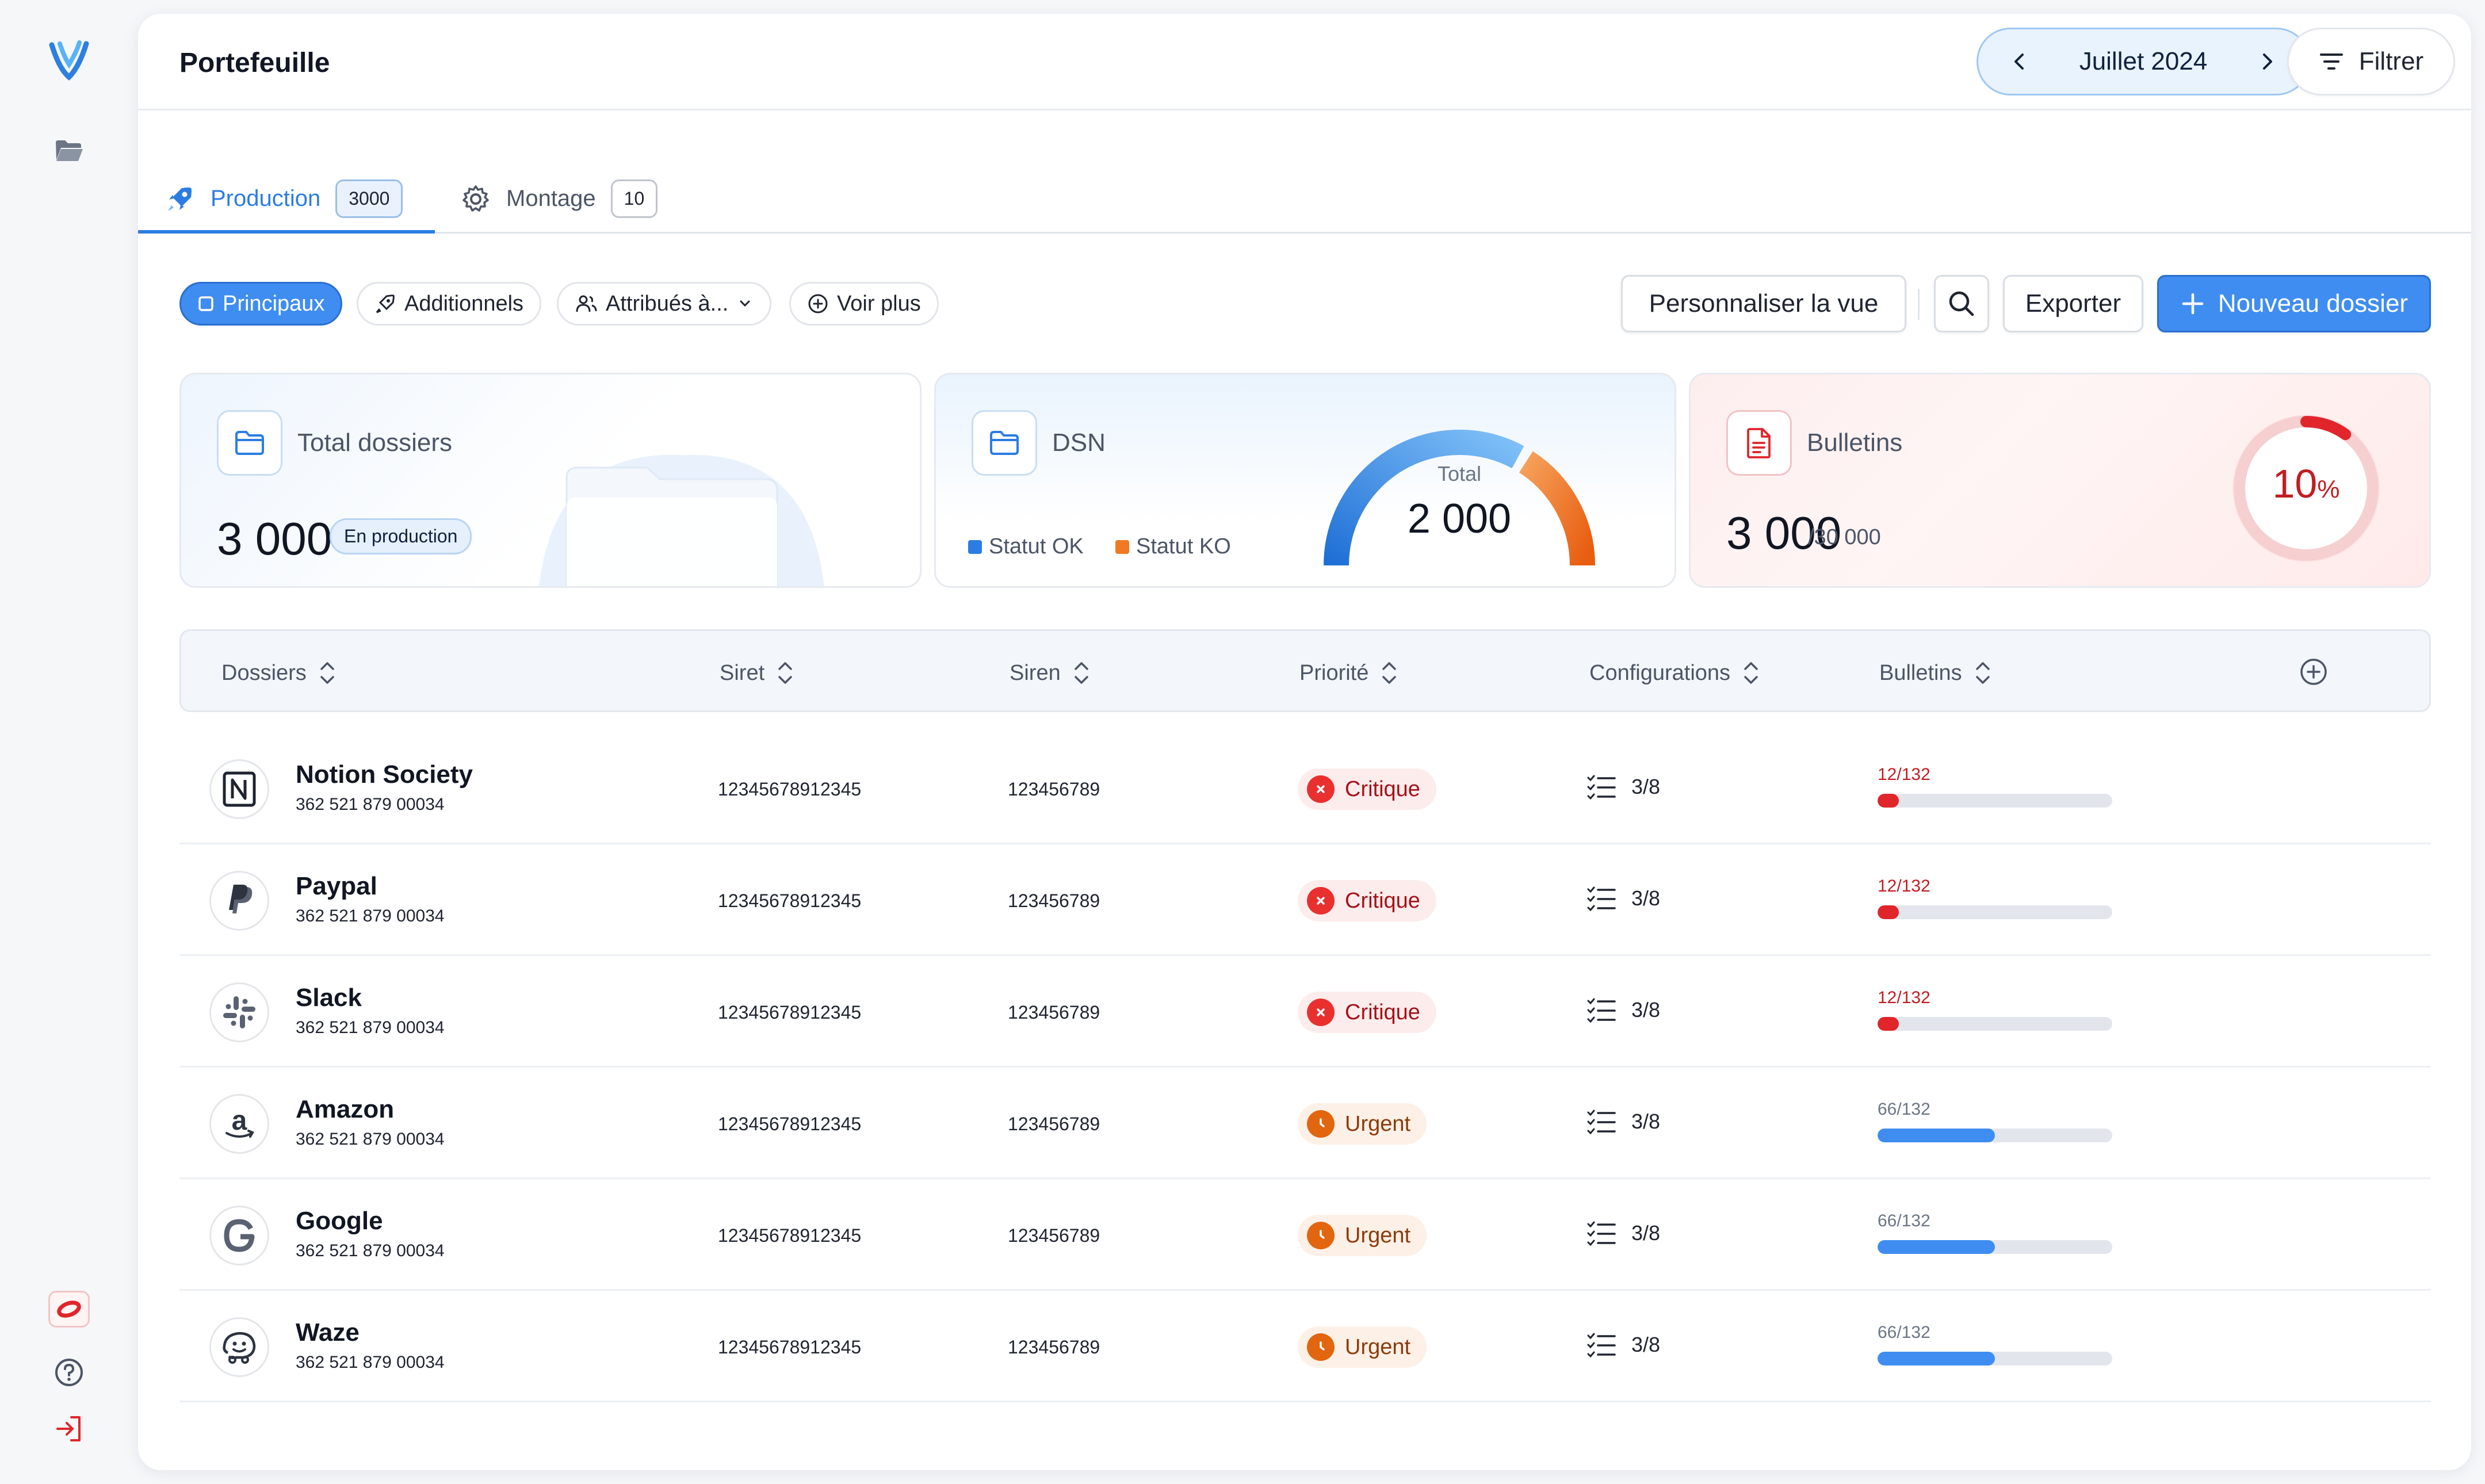 This screenshot has width=2485, height=1484. Describe the element at coordinates (550, 480) in the screenshot. I see `stat-card-total-dossiers: Total dossiers 3 000 En production` at that location.